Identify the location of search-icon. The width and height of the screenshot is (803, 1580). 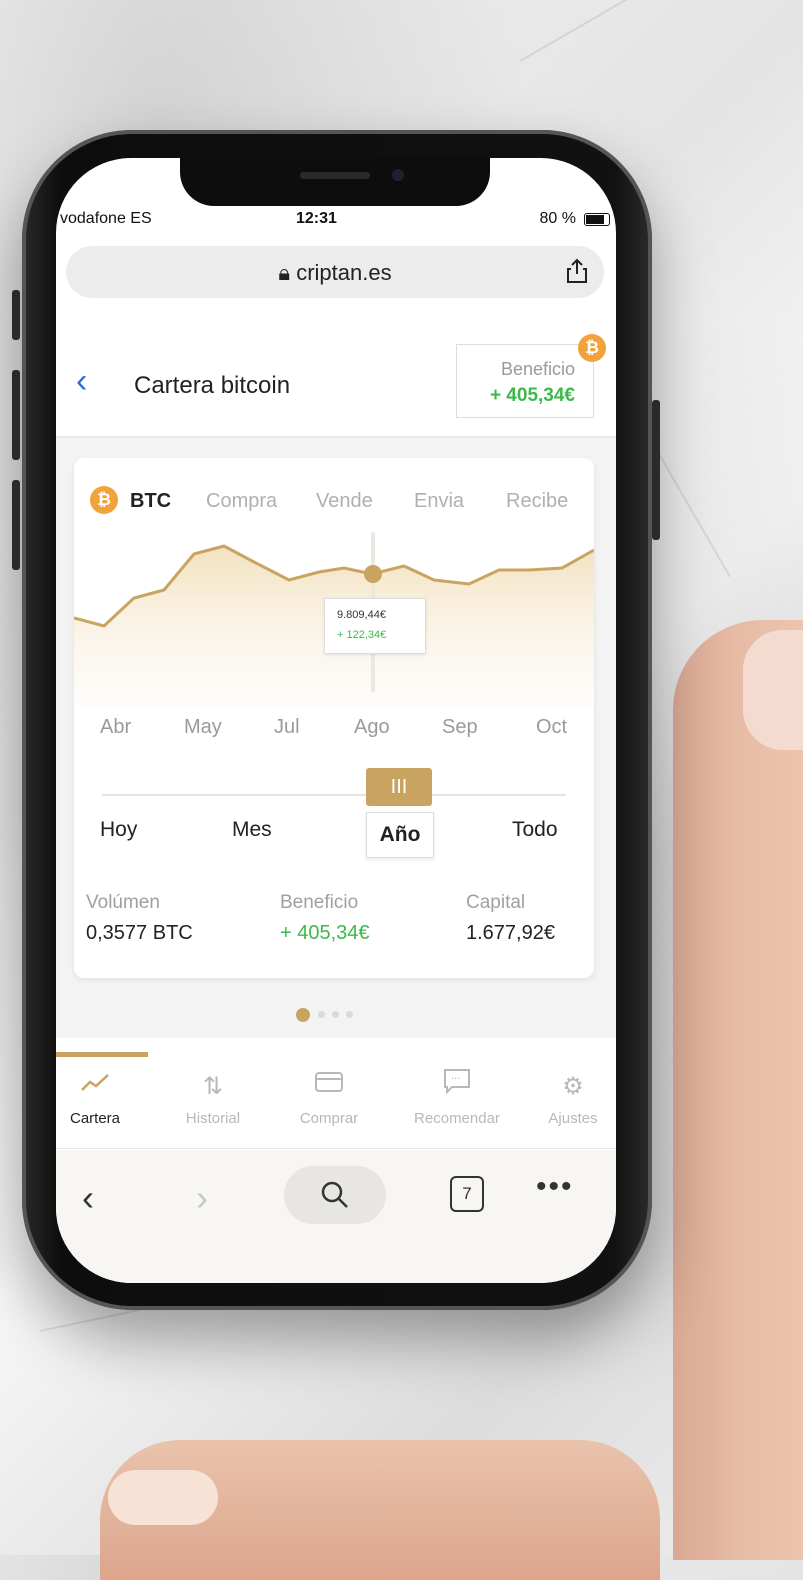
(334, 1194).